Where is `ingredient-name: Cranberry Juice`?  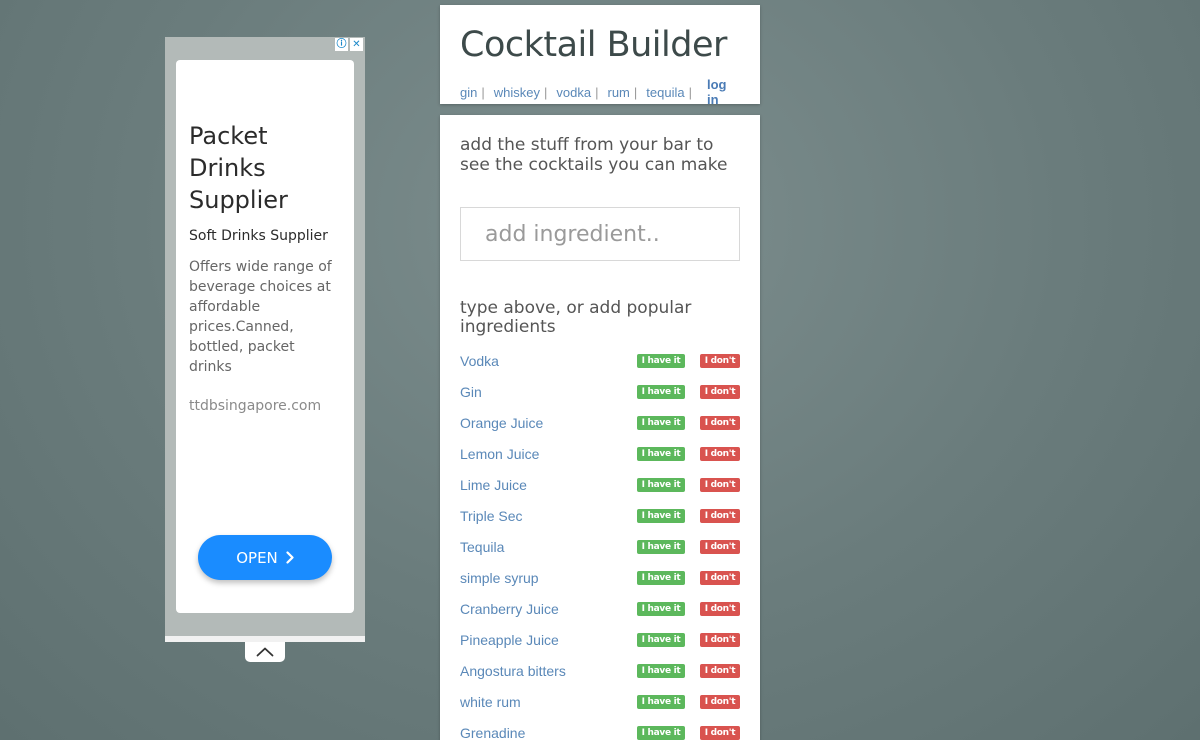
ingredient-name: Cranberry Juice is located at coordinates (548, 609).